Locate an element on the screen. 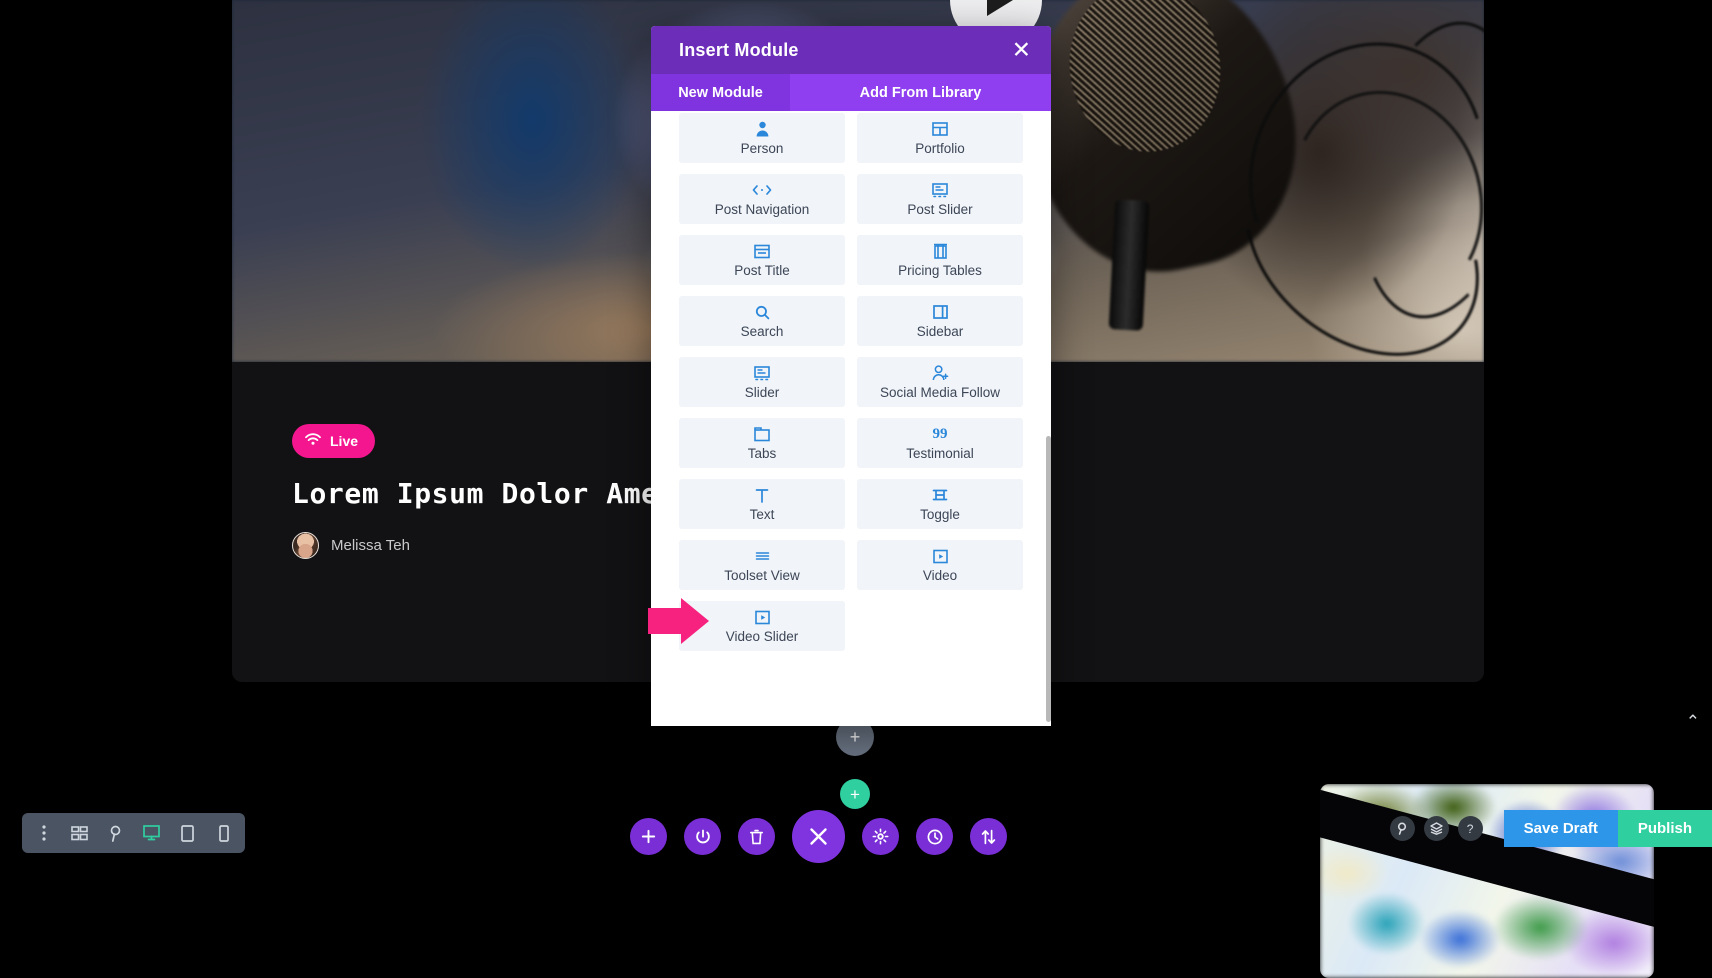 The width and height of the screenshot is (1712, 978). module-label: Video is located at coordinates (940, 575).